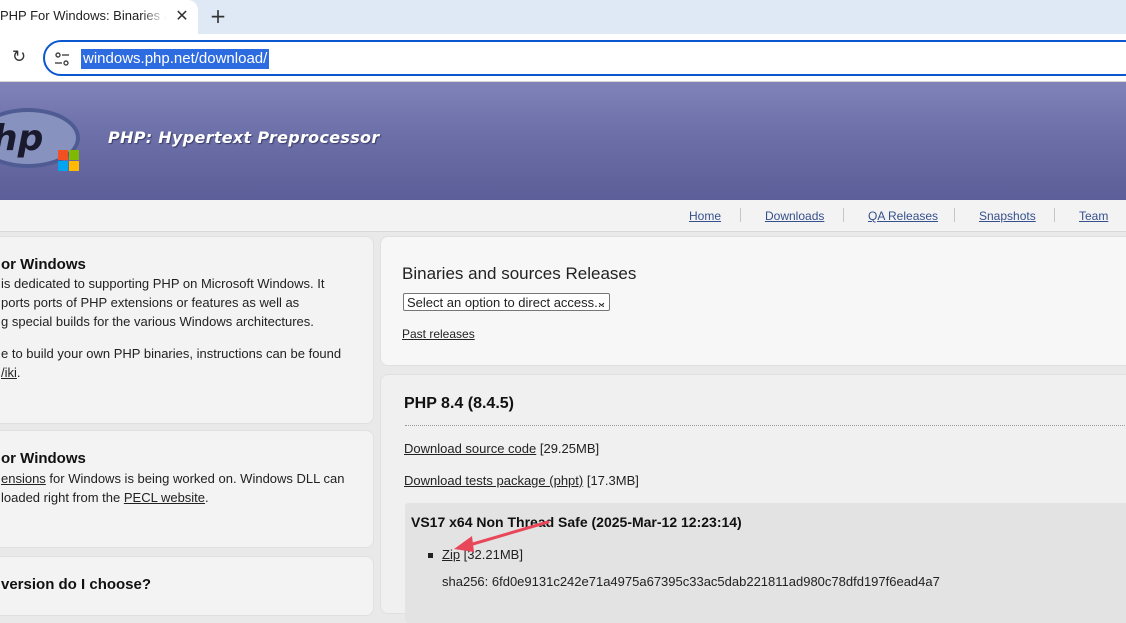  Describe the element at coordinates (705, 216) in the screenshot. I see `nav-home: Home` at that location.